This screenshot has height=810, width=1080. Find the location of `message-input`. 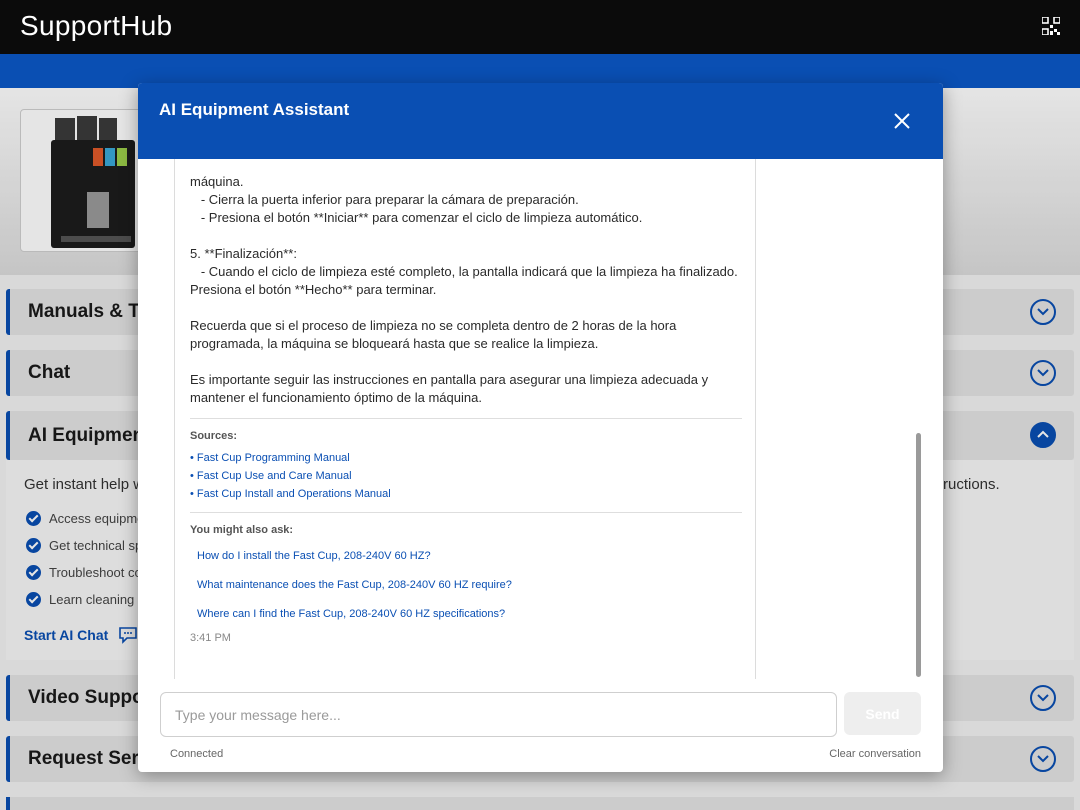

message-input is located at coordinates (495, 715).